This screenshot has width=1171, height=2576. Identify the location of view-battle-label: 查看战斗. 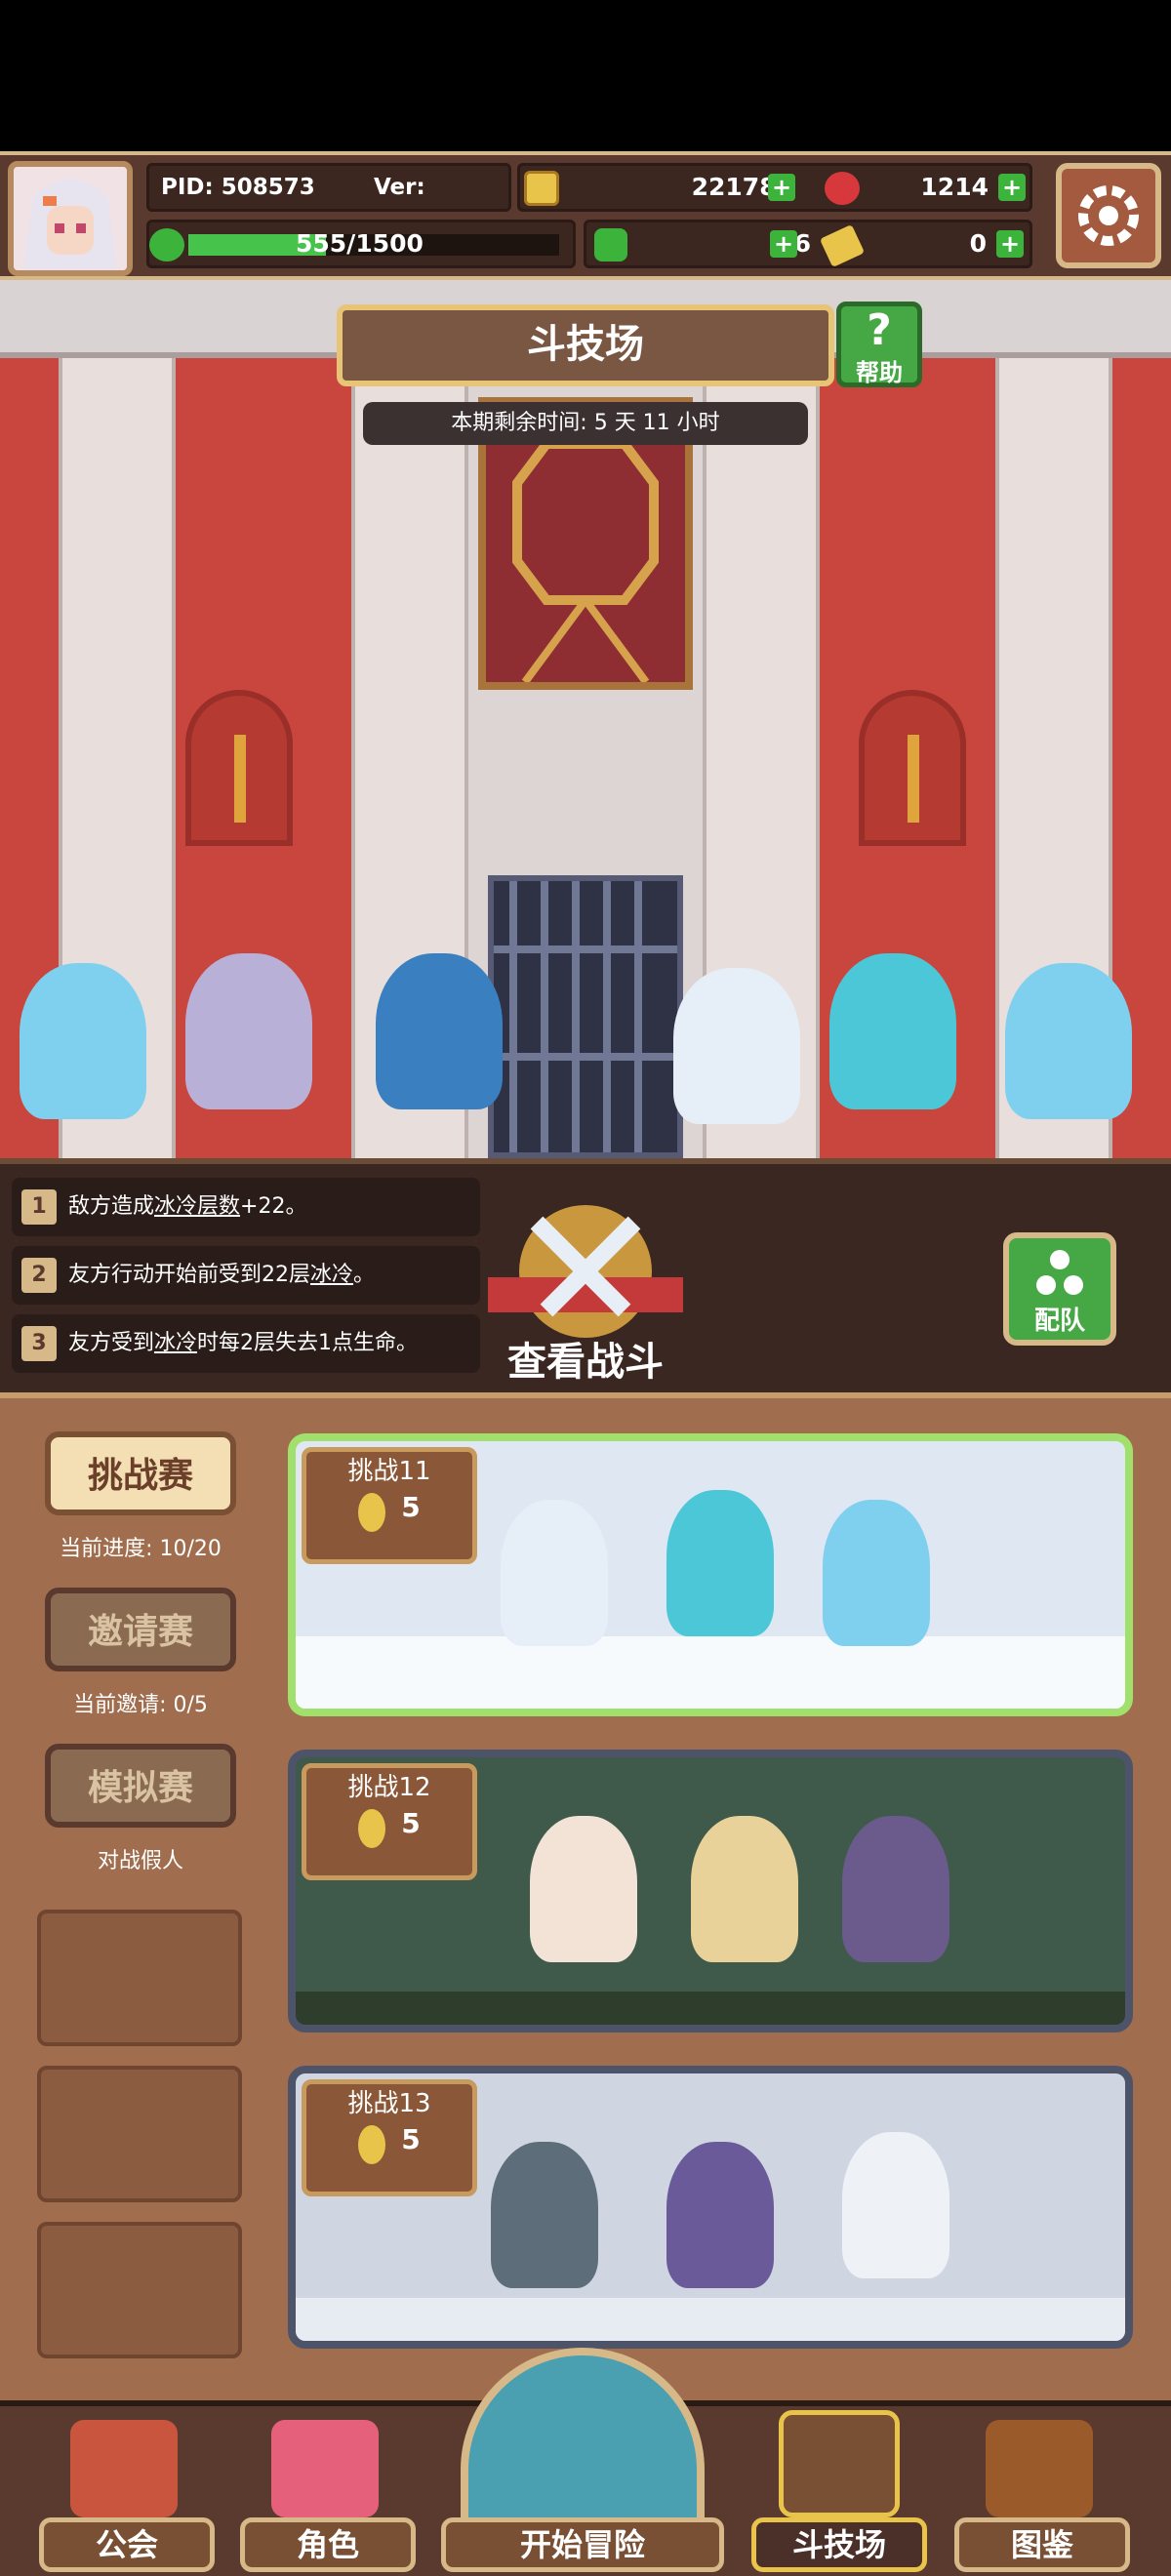
(585, 1362).